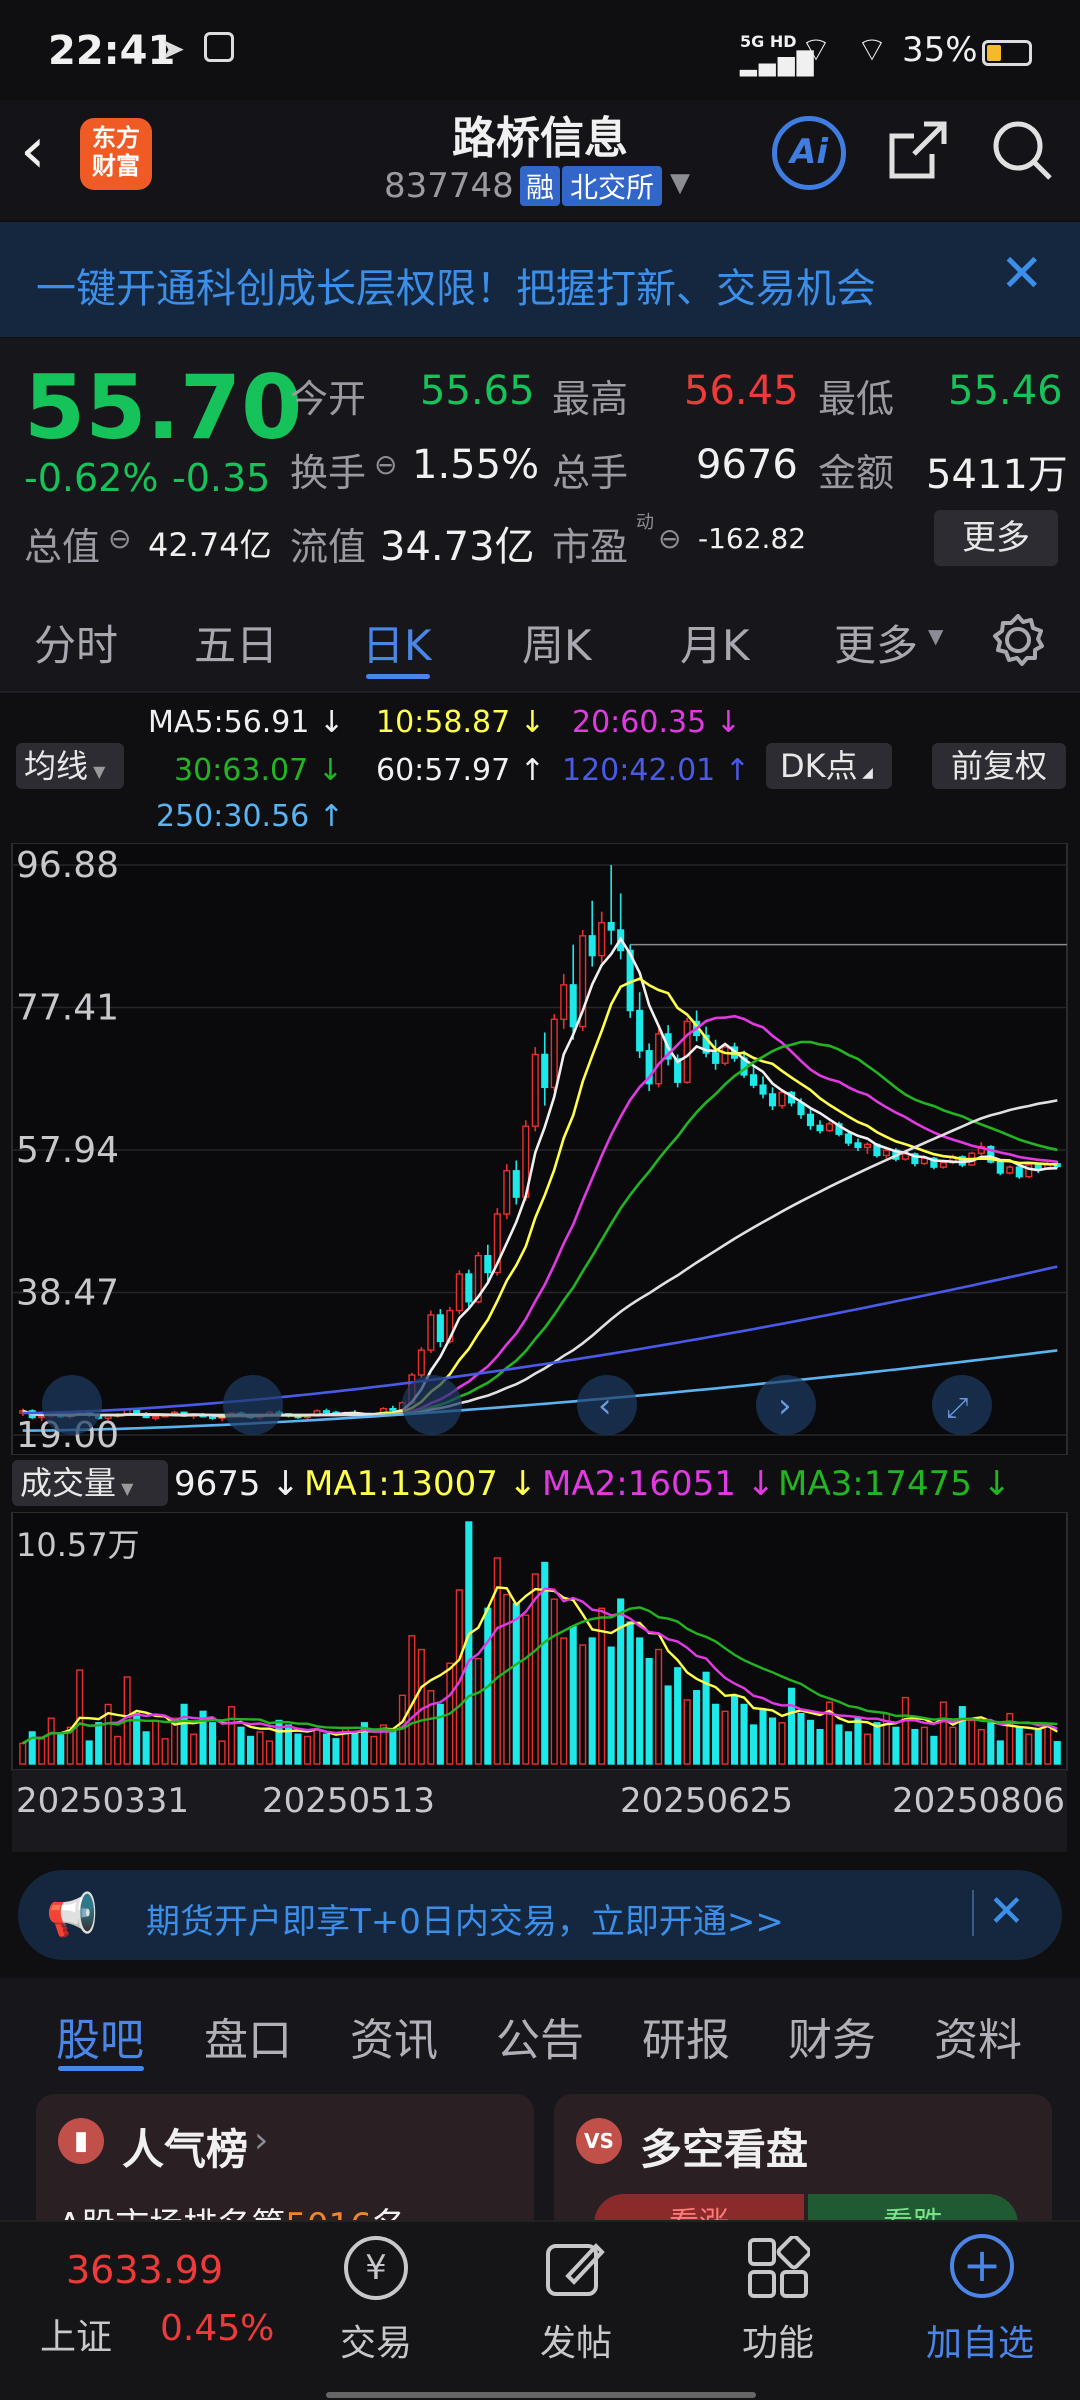 The image size is (1080, 2400). Describe the element at coordinates (540, 1682) in the screenshot. I see `volume-chart: 10.57万 20250331 20250513 20250625 20250806` at that location.